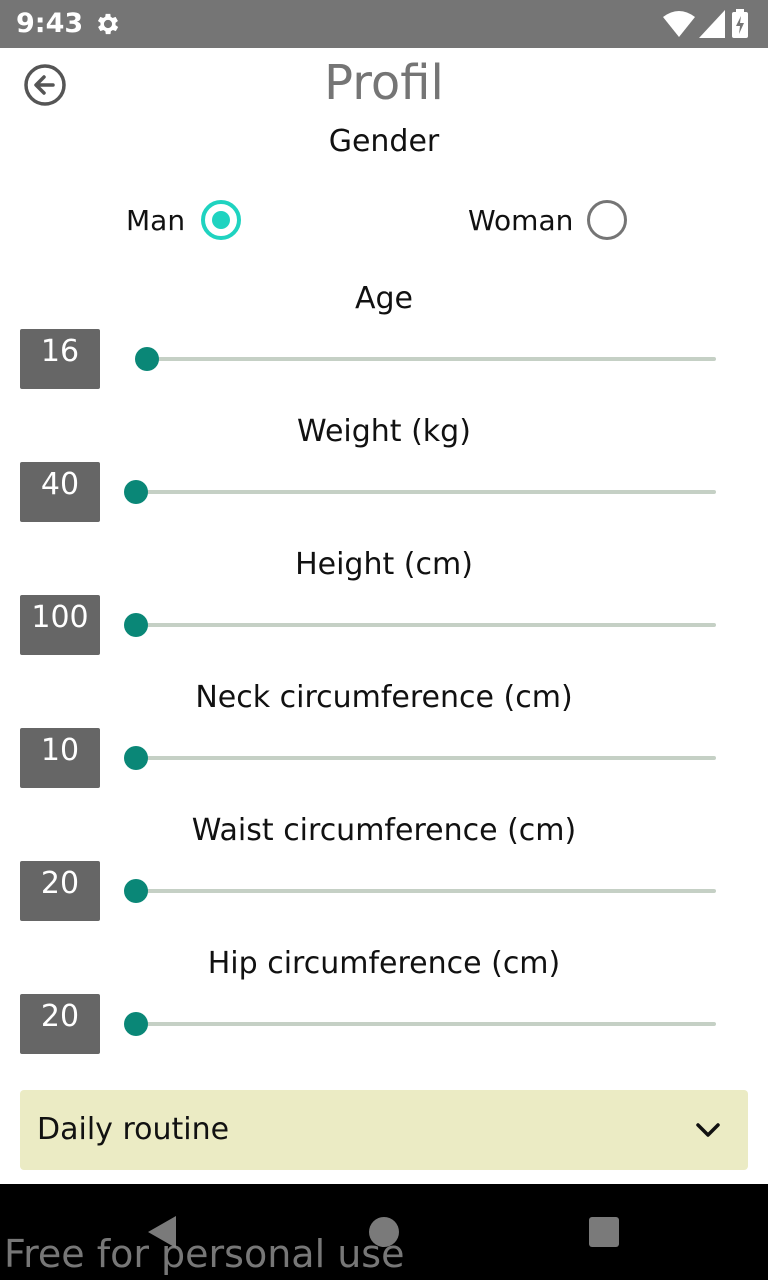 The width and height of the screenshot is (768, 1280). What do you see at coordinates (60, 492) in the screenshot?
I see `value-box: 40` at bounding box center [60, 492].